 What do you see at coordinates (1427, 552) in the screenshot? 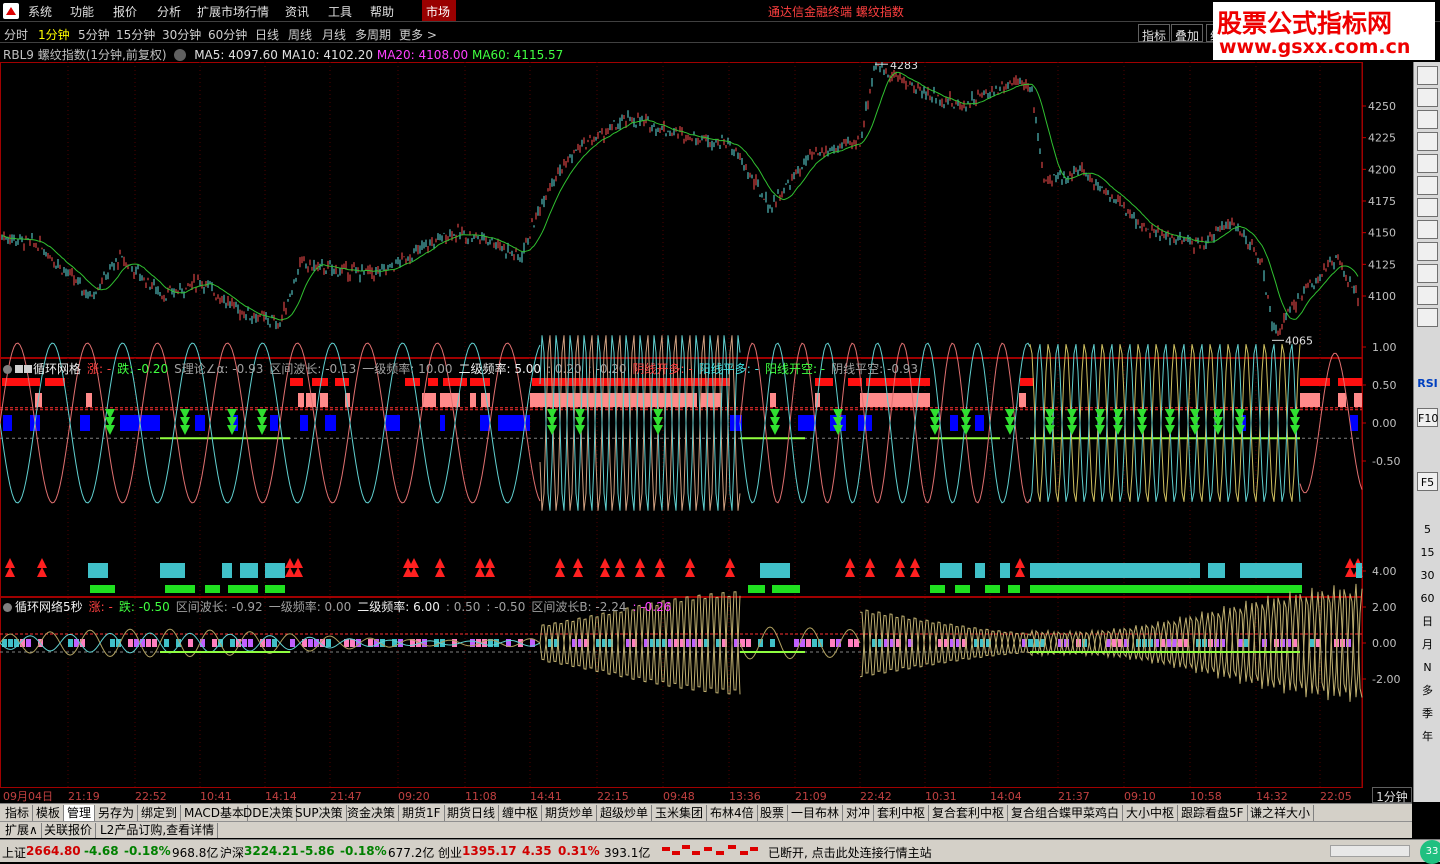
I see `toolbar-period-1: 15` at bounding box center [1427, 552].